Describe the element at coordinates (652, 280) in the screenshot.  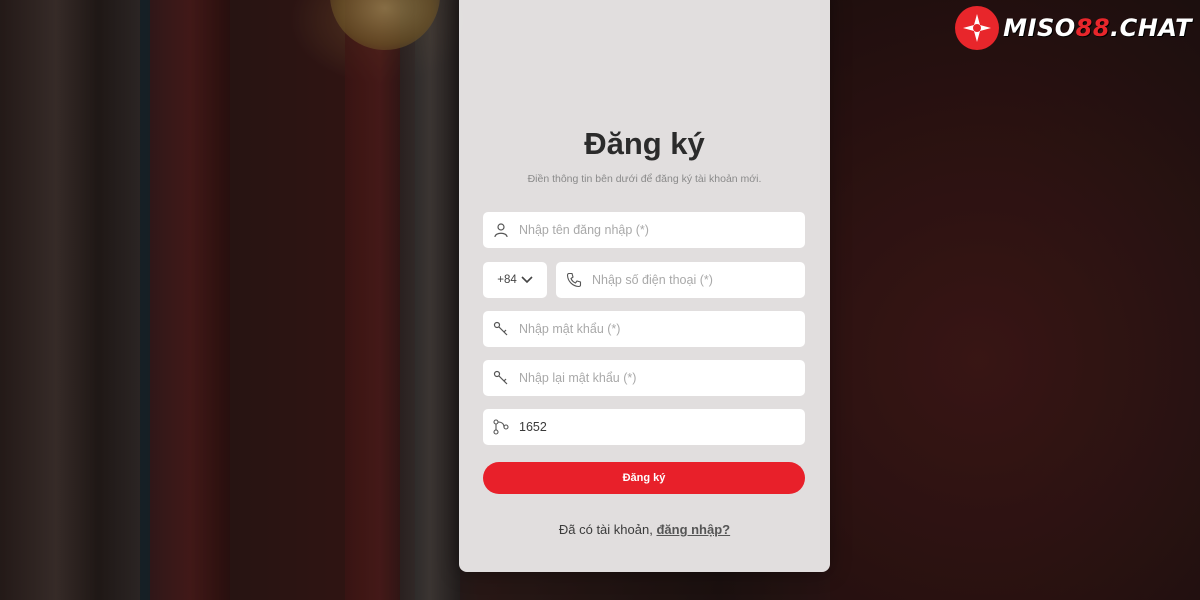
I see `phone-placeholder: Nhập số điện thoại (*)` at that location.